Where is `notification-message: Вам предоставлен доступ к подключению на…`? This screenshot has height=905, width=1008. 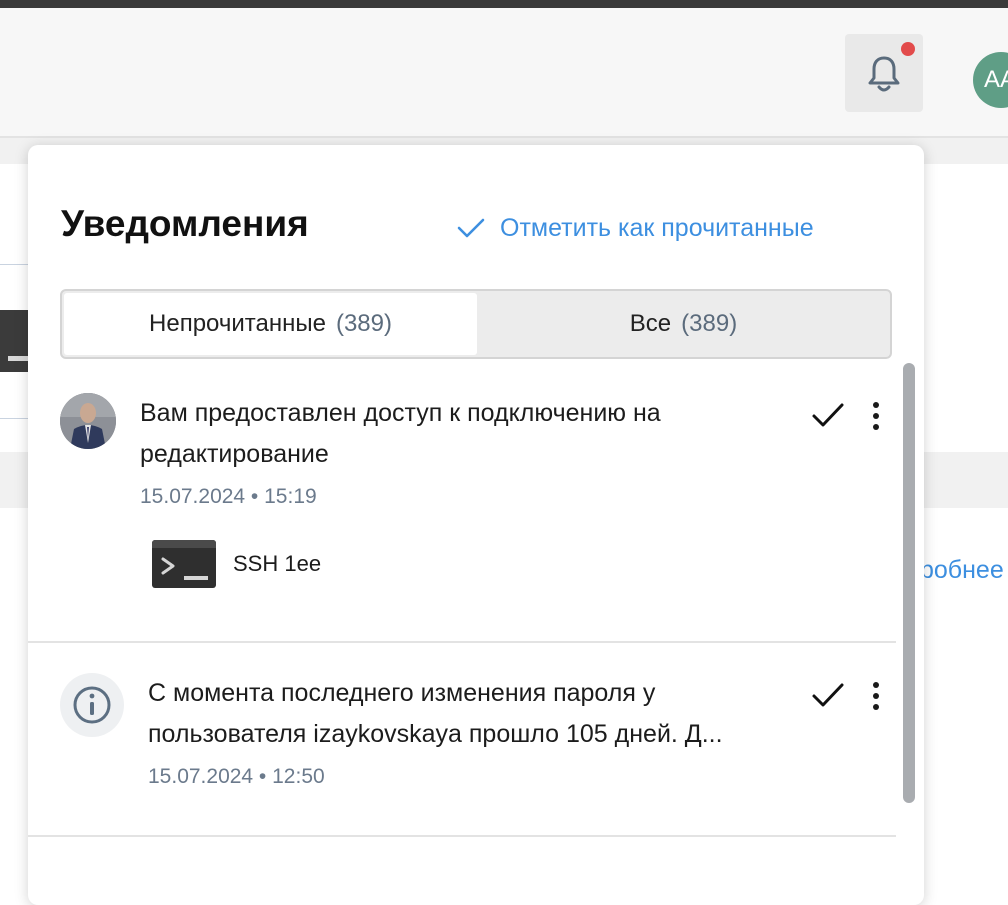 notification-message: Вам предоставлен доступ к подключению на… is located at coordinates (400, 433).